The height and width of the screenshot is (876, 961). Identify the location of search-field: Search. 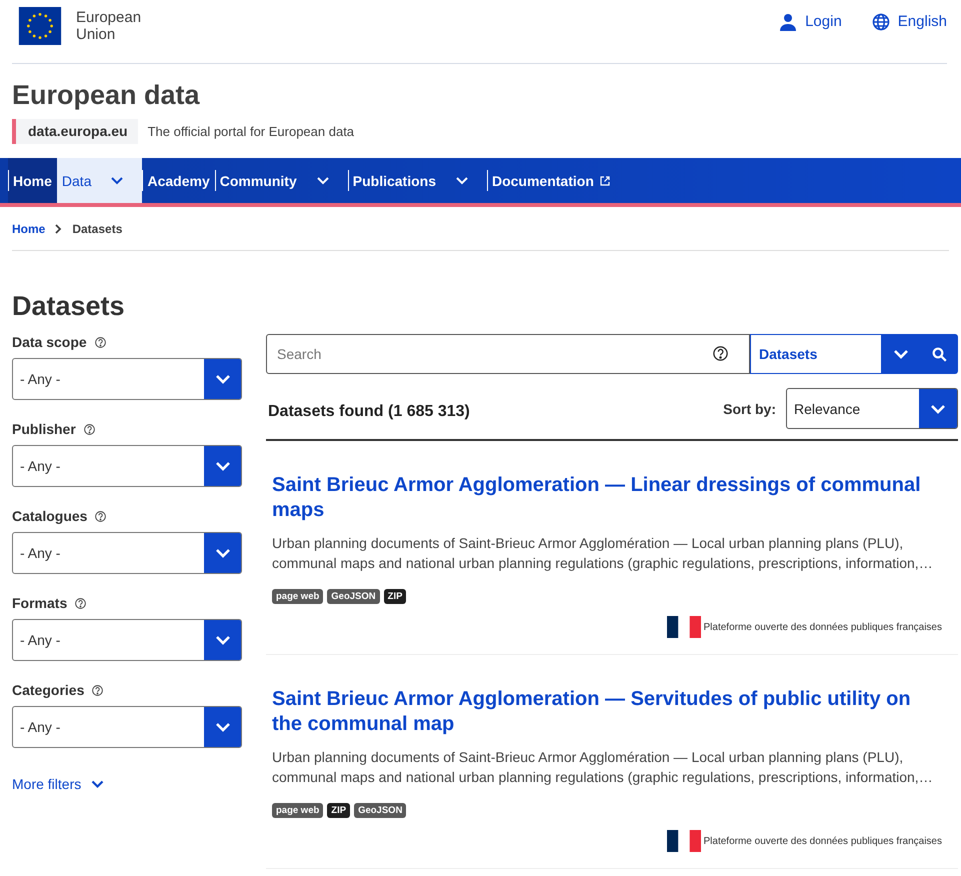
(508, 354).